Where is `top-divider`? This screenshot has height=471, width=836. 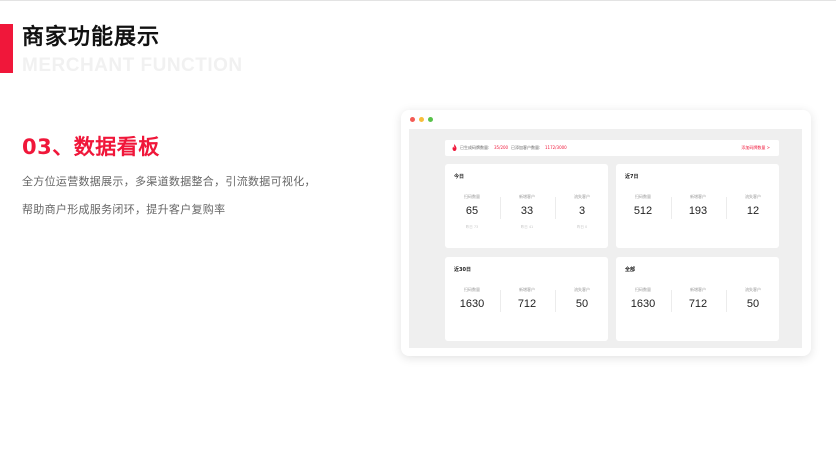 top-divider is located at coordinates (418, 0).